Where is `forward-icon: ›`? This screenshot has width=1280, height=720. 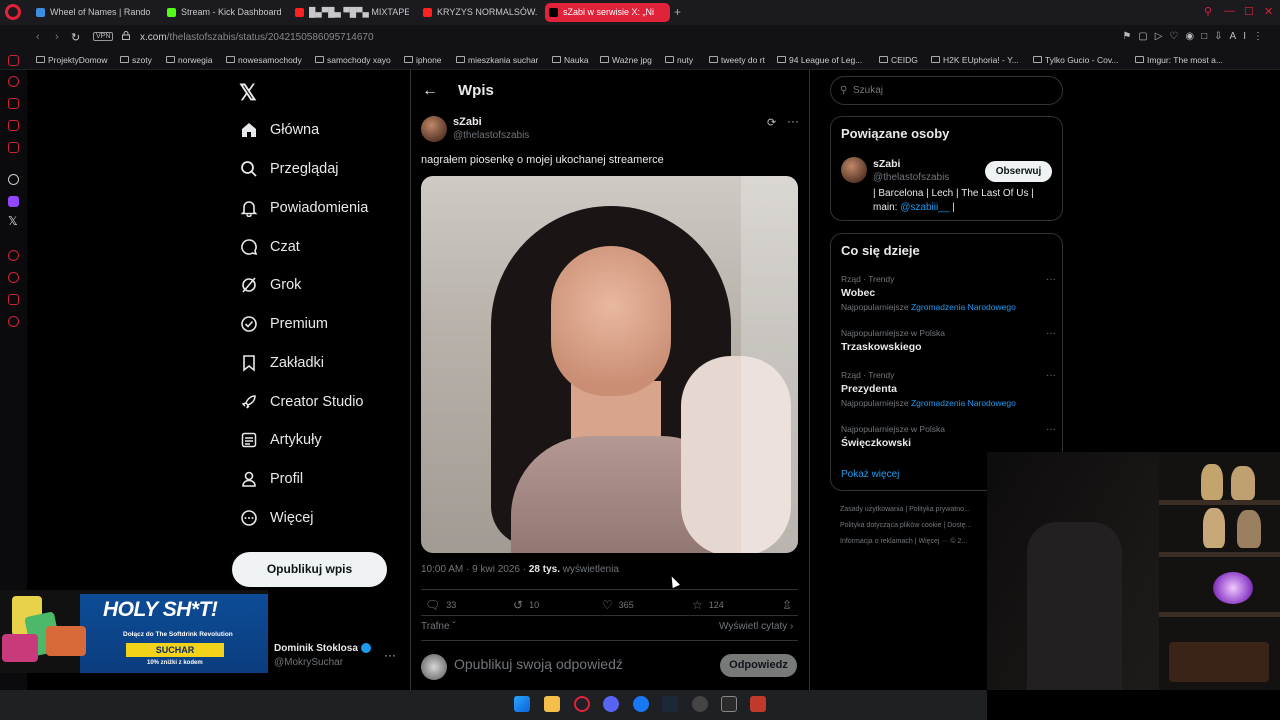 forward-icon: › is located at coordinates (57, 37).